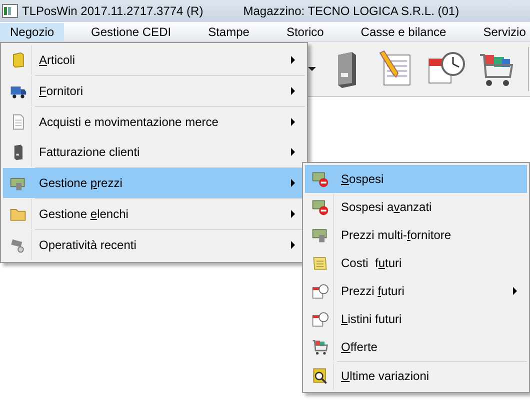 Image resolution: width=530 pixels, height=404 pixels. What do you see at coordinates (359, 347) in the screenshot?
I see `menu-item-label: Offerte` at bounding box center [359, 347].